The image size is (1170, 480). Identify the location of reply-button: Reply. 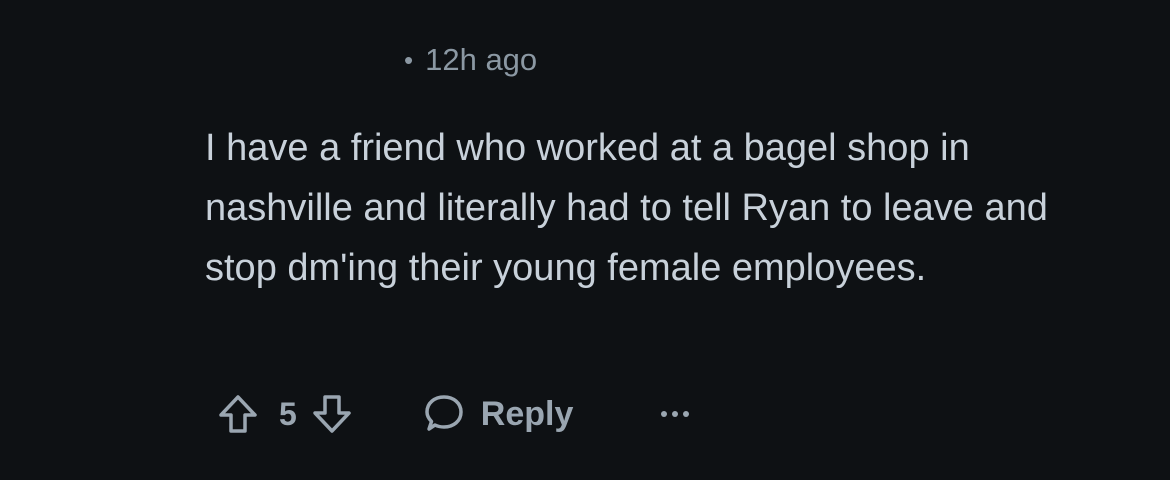
(496, 414).